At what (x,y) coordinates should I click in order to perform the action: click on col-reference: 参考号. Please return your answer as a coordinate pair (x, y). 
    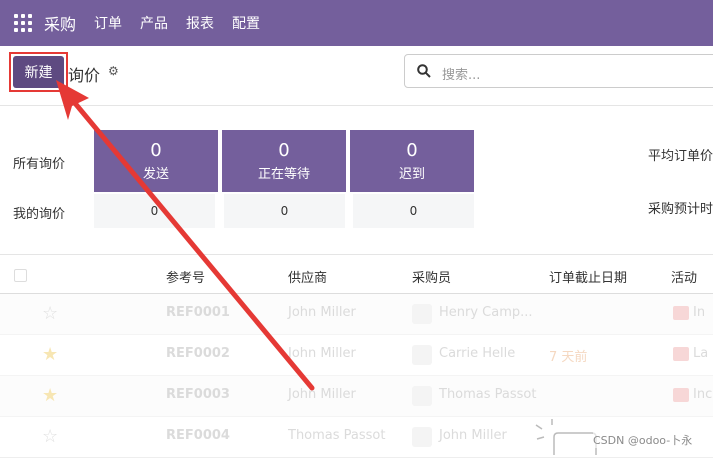
    Looking at the image, I should click on (185, 276).